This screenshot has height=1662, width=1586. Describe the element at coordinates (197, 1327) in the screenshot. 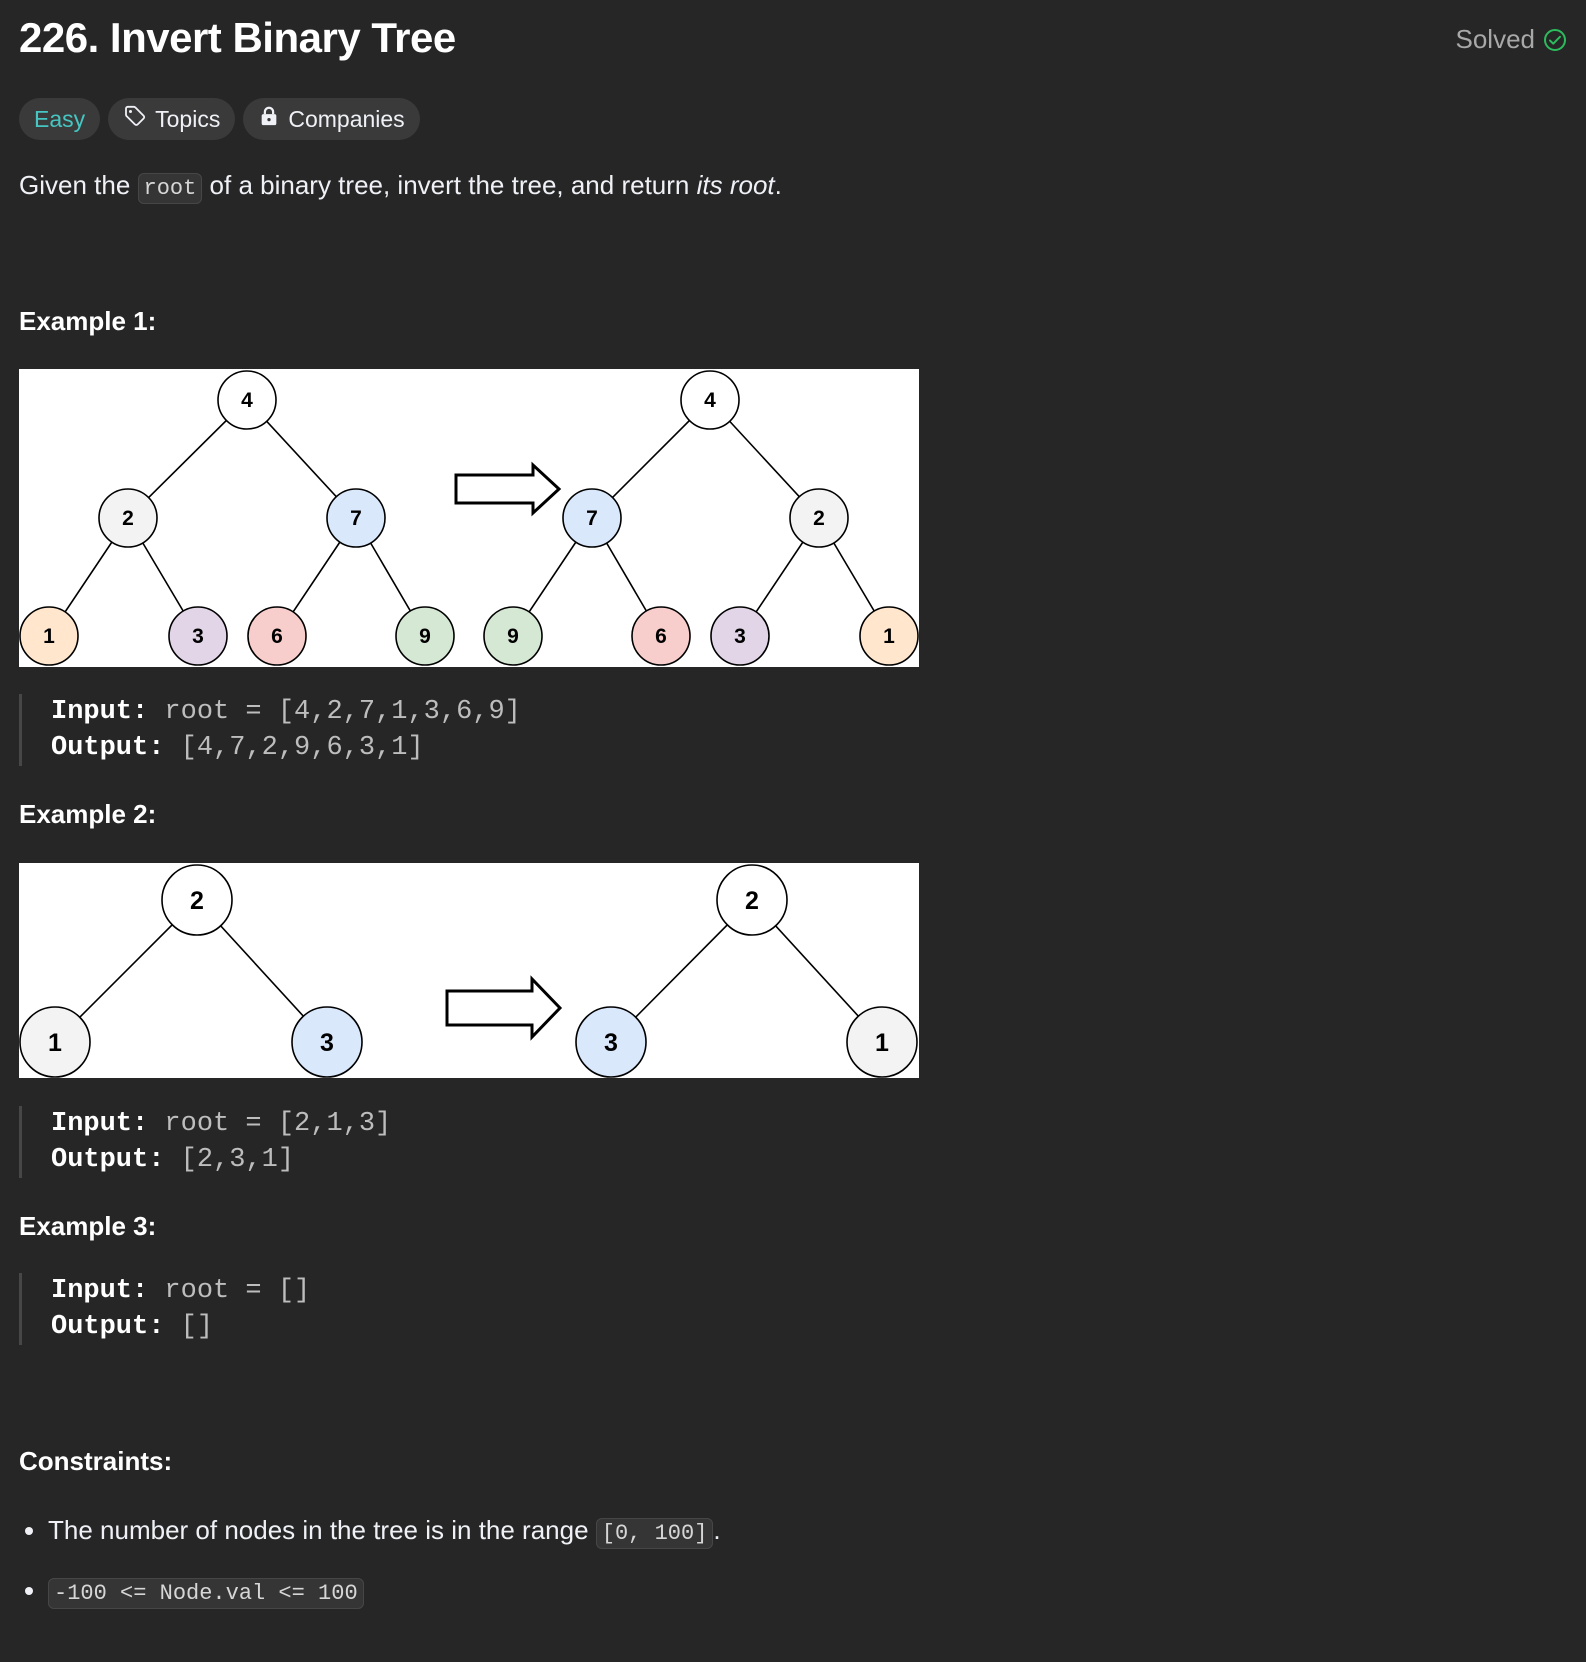

I see `output-value: []` at that location.